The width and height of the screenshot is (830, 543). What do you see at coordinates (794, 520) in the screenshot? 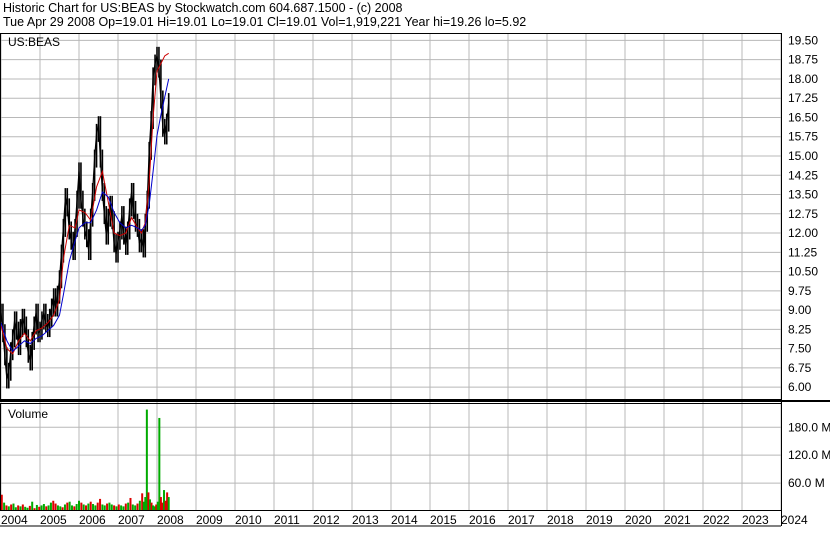
I see `year-tick-label: 2024` at bounding box center [794, 520].